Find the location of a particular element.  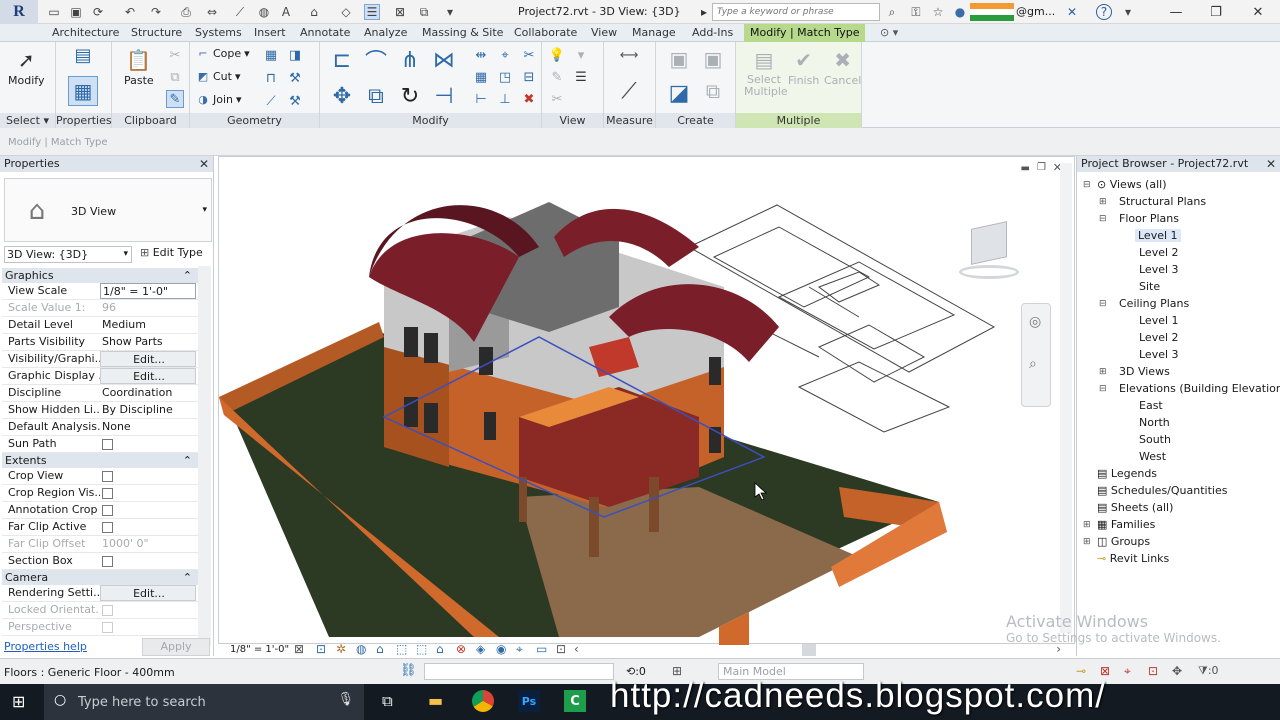

section-box-checkbox is located at coordinates (107, 561).